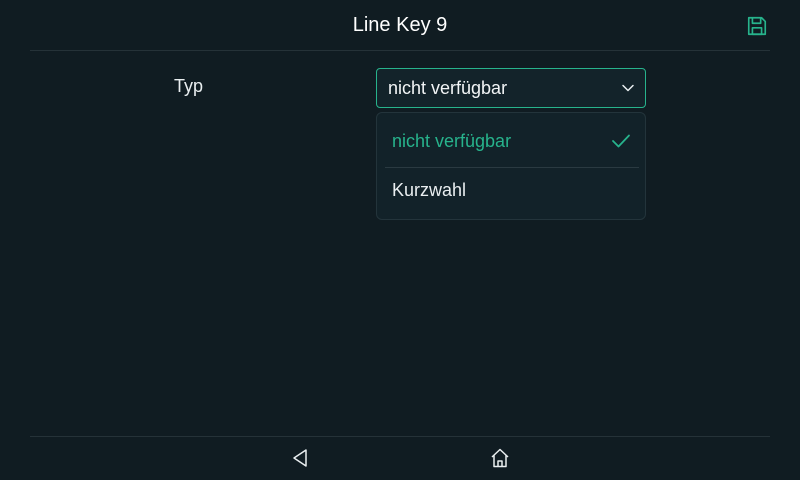  I want to click on option-nicht-verfuegbar: nicht verfügbar, so click(511, 141).